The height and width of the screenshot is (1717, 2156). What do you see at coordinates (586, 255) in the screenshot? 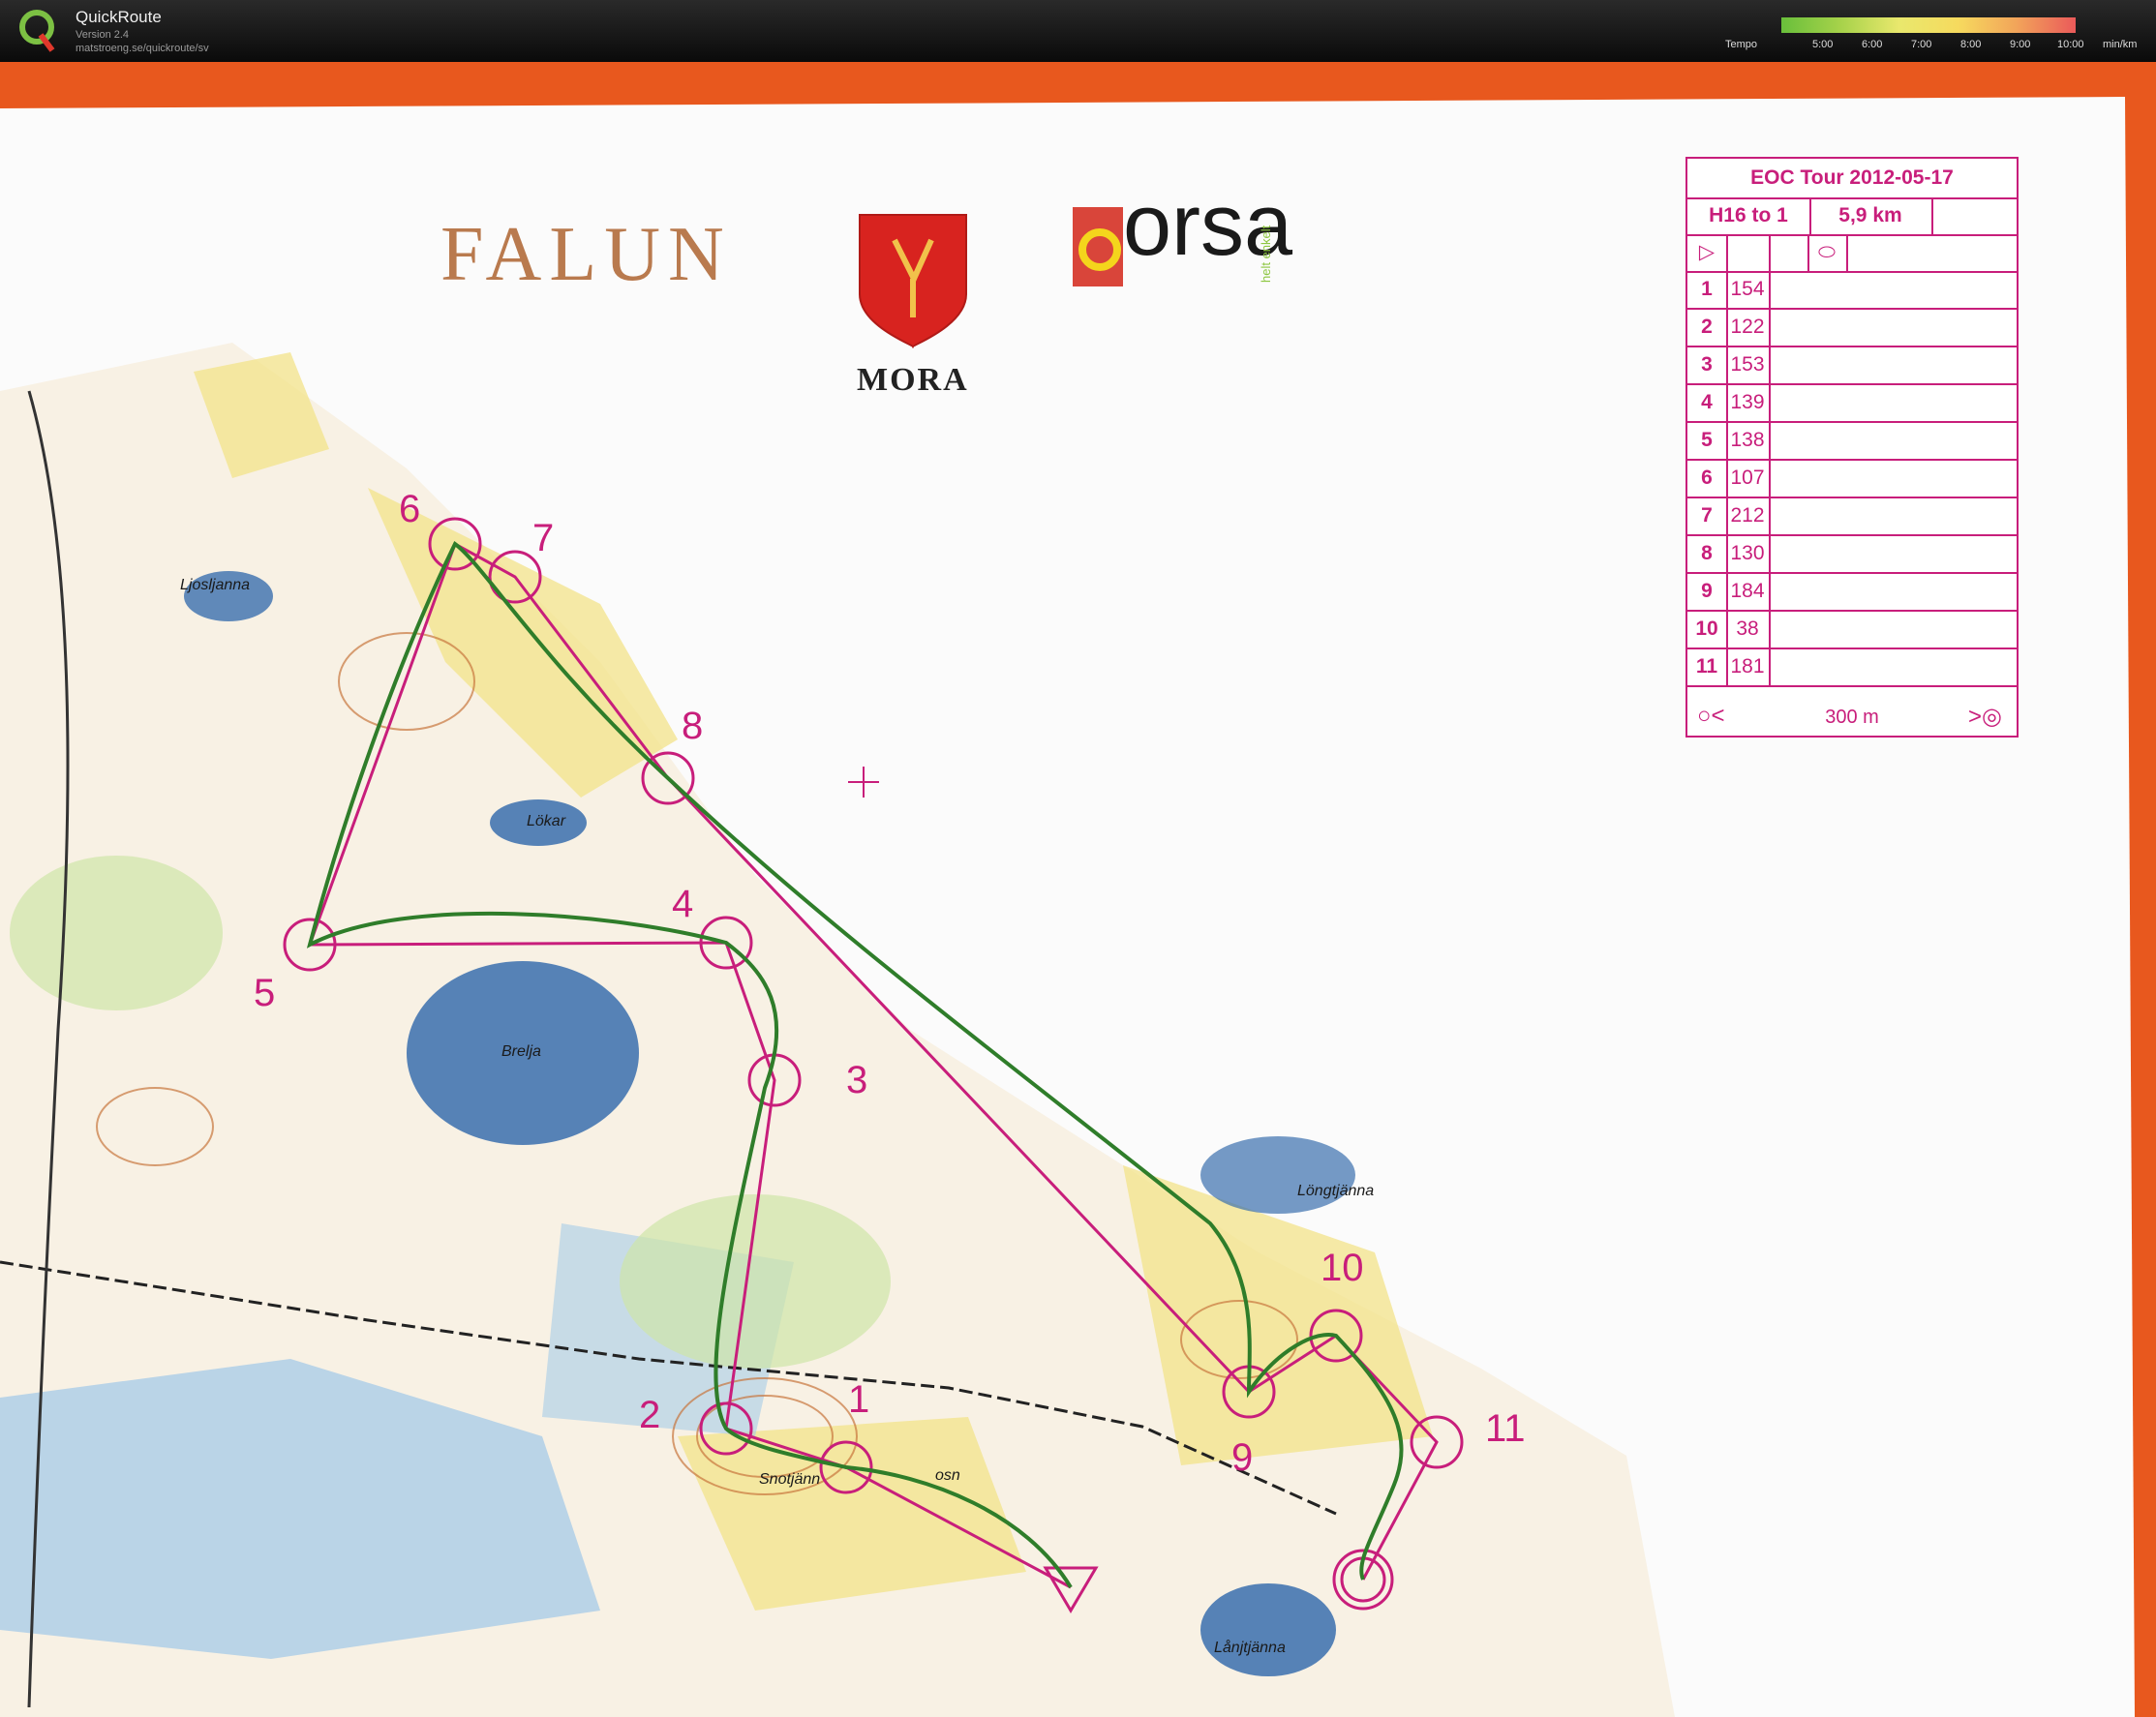
I see `falun-logo: FALUN` at bounding box center [586, 255].